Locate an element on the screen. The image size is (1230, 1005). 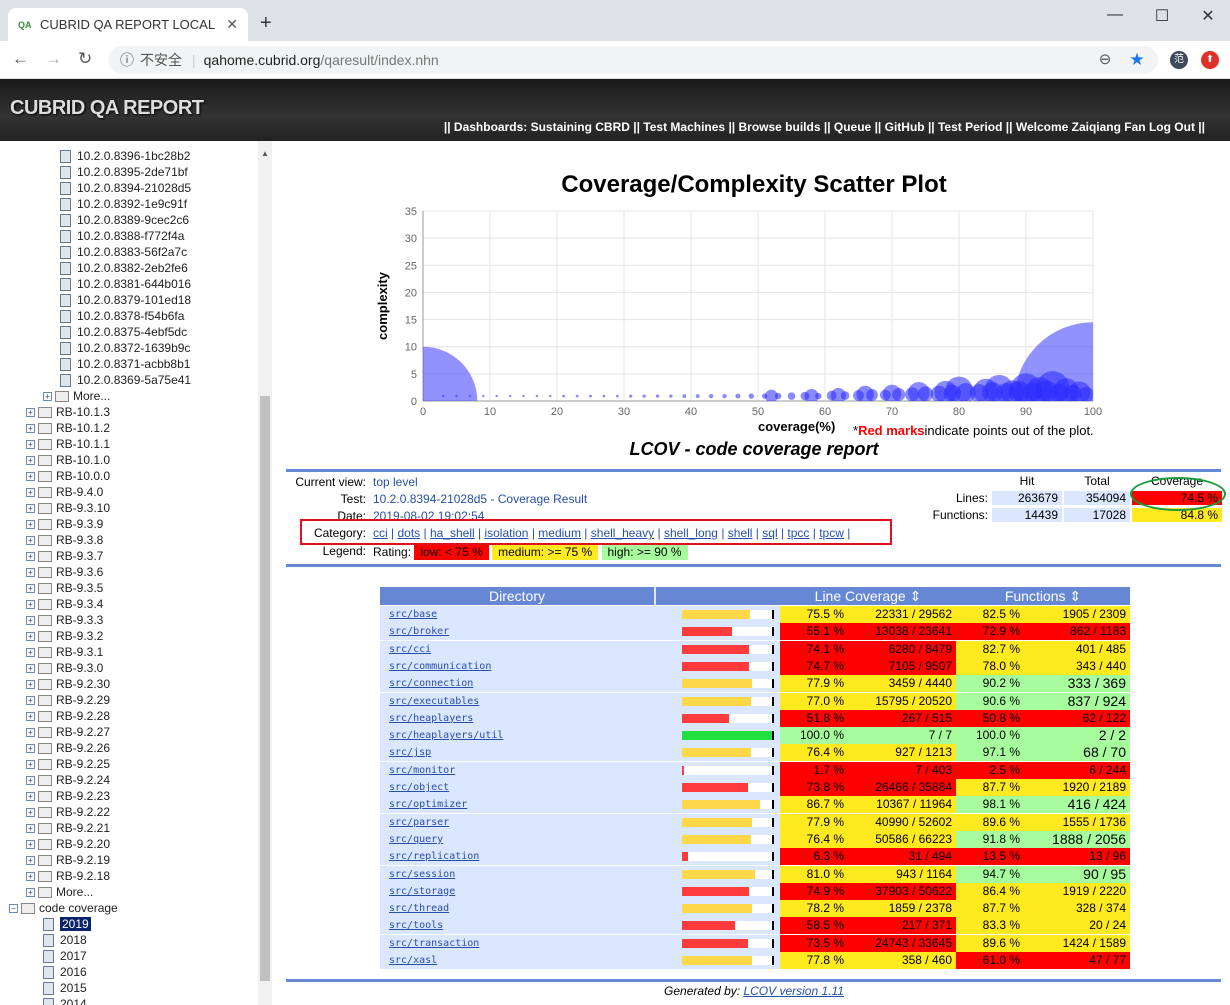
sidebar-branch-item: + RB-9.3.5 is located at coordinates (64, 588).